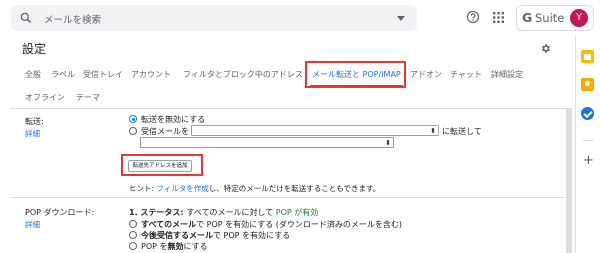 The image size is (600, 253). What do you see at coordinates (32, 133) in the screenshot?
I see `forwarding-learn-more-link: 詳細` at bounding box center [32, 133].